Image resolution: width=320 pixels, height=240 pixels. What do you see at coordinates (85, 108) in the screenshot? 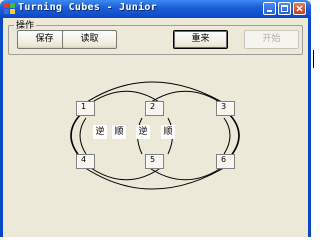
I see `cube-1: 1` at bounding box center [85, 108].